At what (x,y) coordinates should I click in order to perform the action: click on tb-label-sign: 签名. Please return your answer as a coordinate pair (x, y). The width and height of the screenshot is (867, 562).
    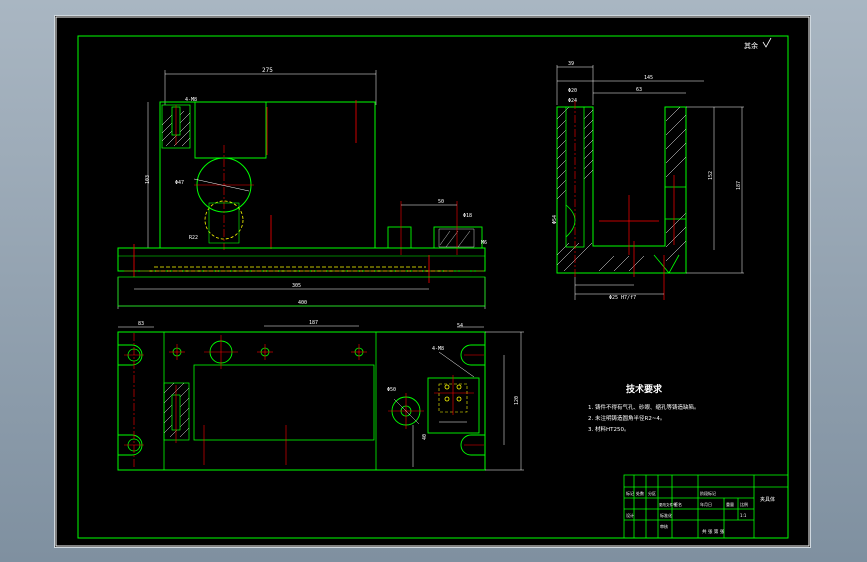
    Looking at the image, I should click on (678, 504).